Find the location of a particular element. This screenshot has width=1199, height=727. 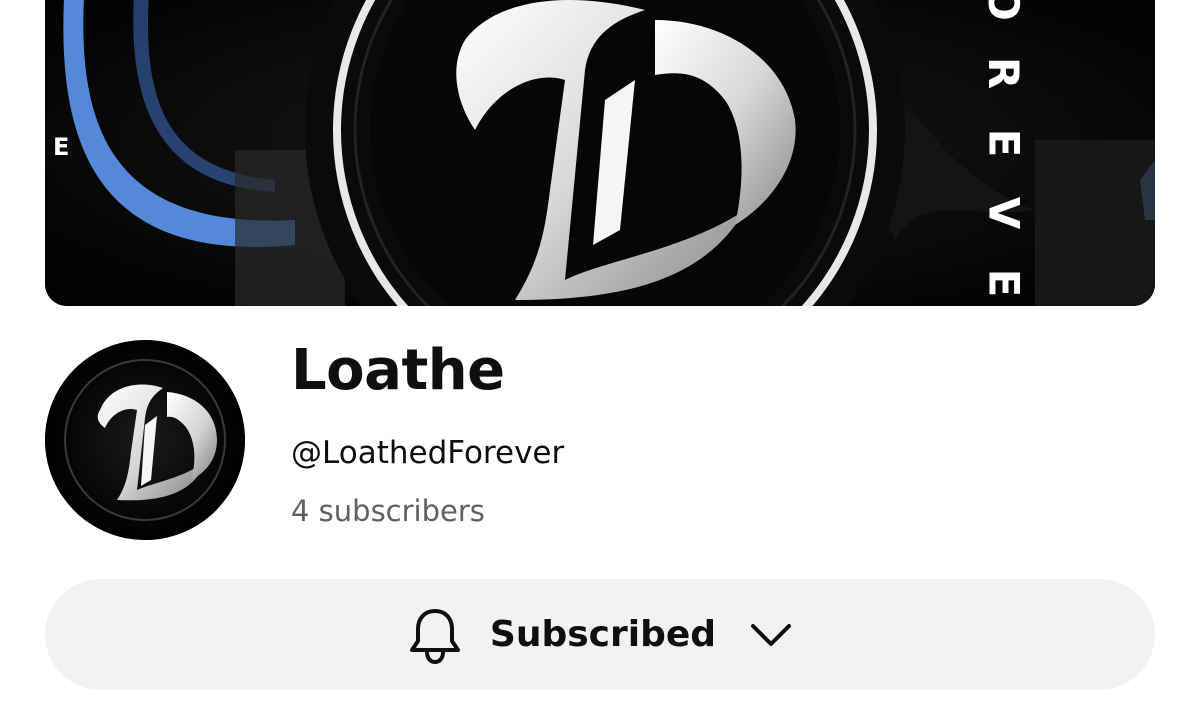

channel-avatar is located at coordinates (145, 440).